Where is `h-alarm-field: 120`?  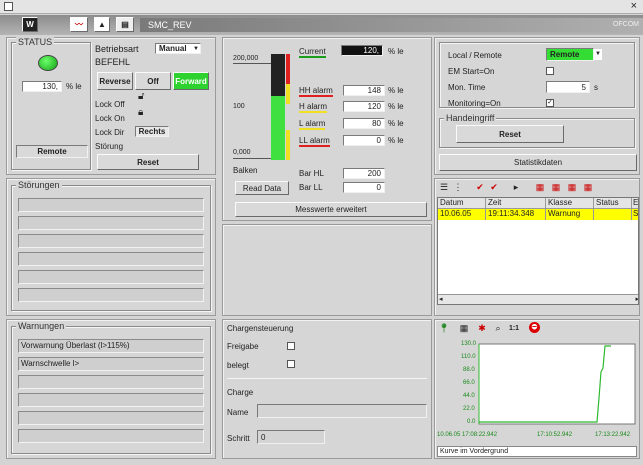
h-alarm-field: 120 is located at coordinates (364, 106).